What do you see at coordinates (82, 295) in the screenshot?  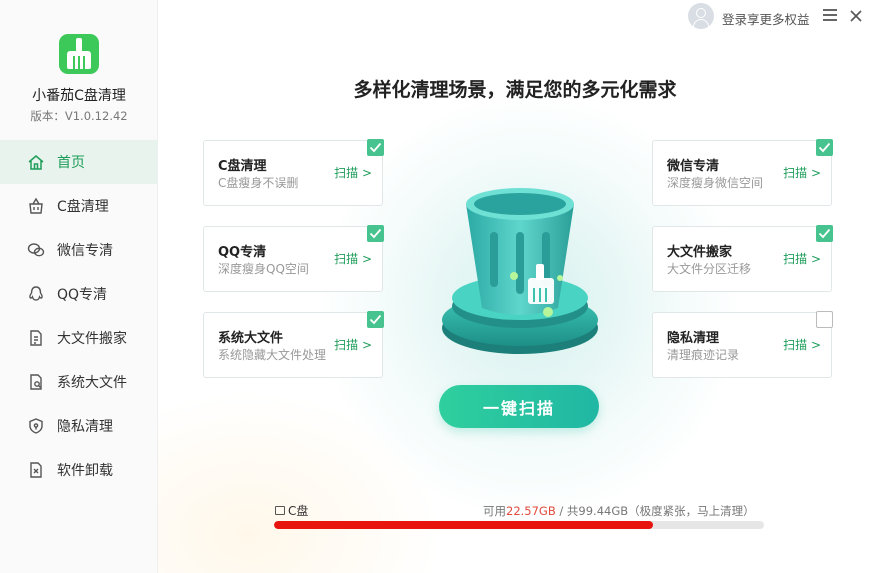 I see `sidebar-item-label: QQ专清` at bounding box center [82, 295].